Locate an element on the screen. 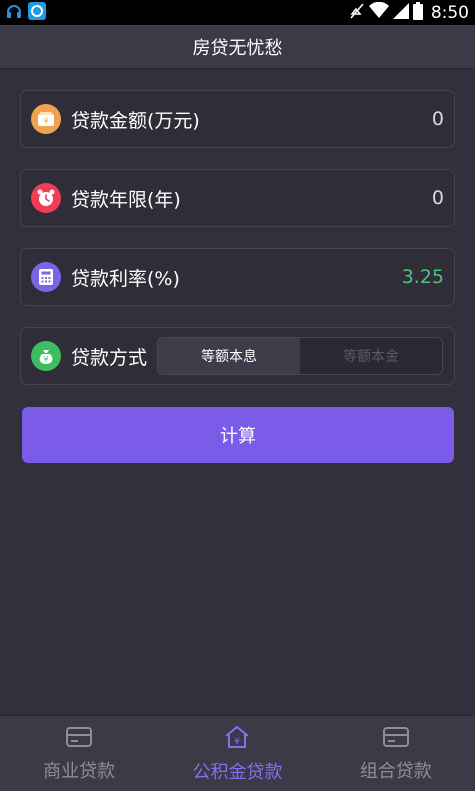 The image size is (475, 791). money-bag-icon: ¥ is located at coordinates (46, 356).